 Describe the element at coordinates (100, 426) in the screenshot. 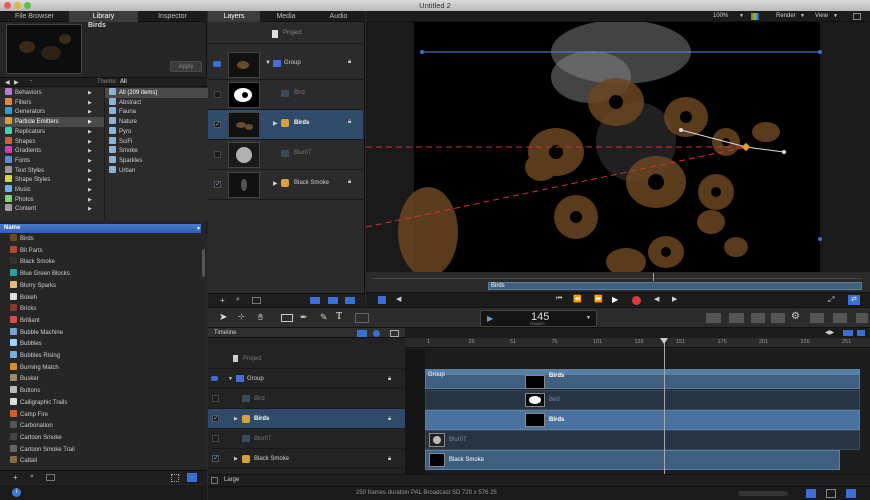

I see `library-item: Carbonation` at that location.